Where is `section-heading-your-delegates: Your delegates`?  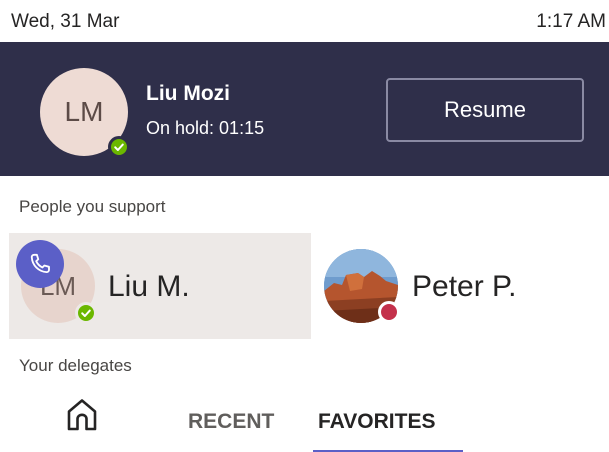
section-heading-your-delegates: Your delegates is located at coordinates (75, 365).